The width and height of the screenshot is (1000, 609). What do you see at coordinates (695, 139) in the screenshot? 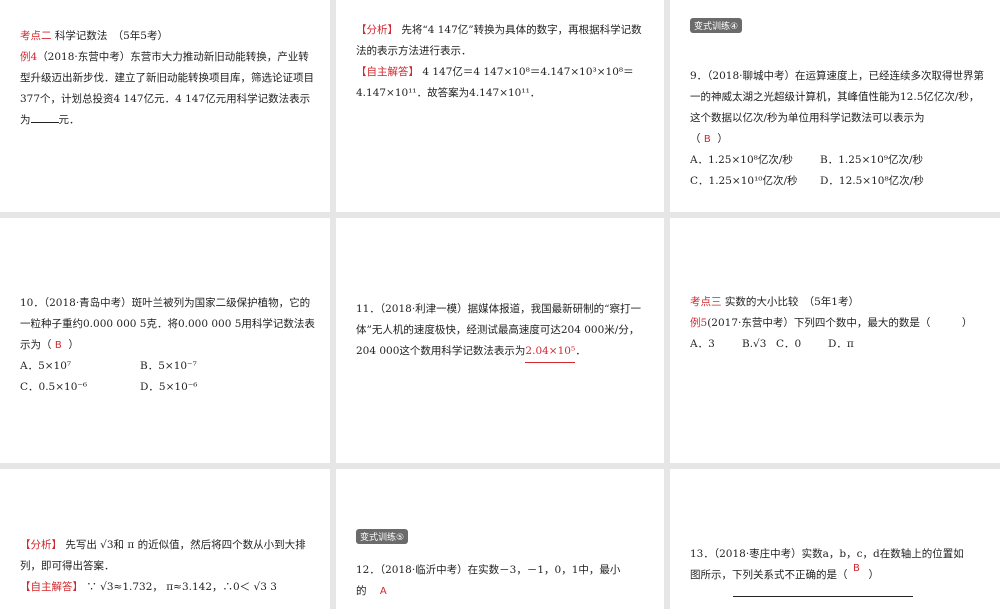
I see `paren: （` at bounding box center [695, 139].